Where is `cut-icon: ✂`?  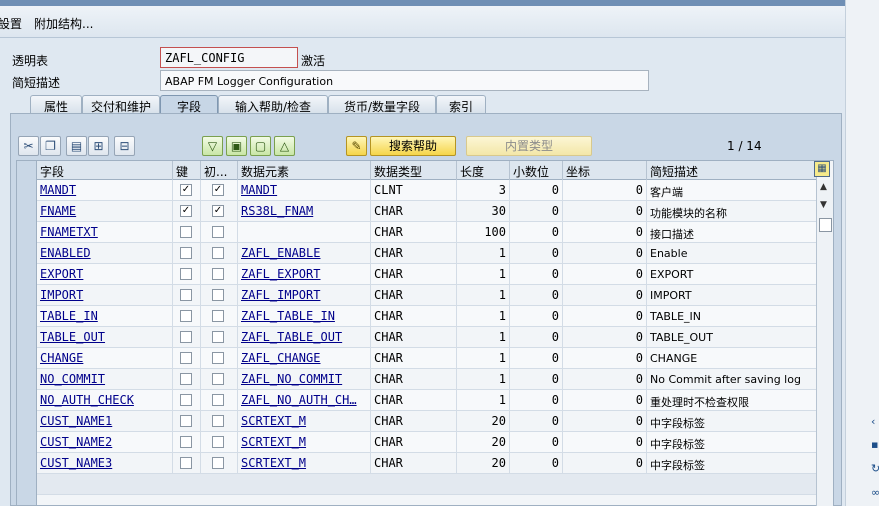
cut-icon: ✂ is located at coordinates (28, 146).